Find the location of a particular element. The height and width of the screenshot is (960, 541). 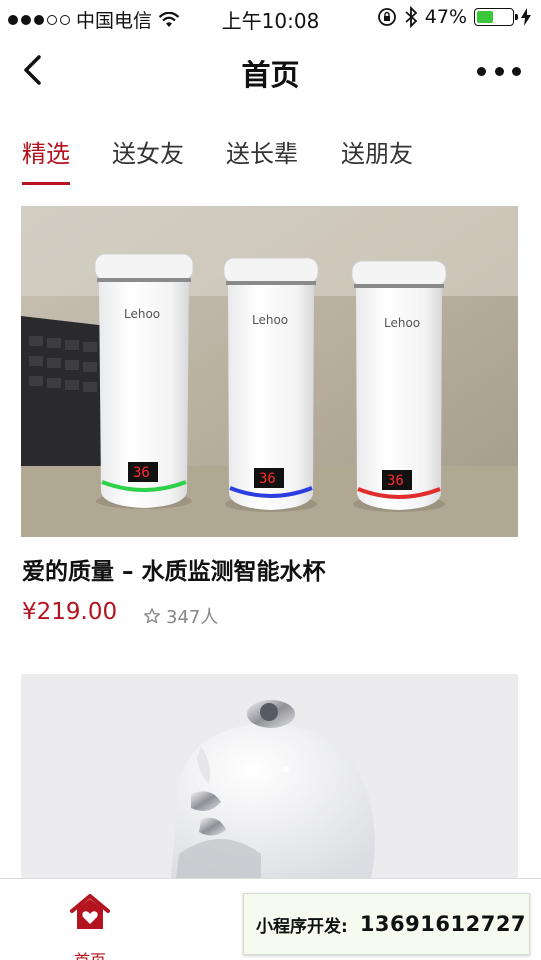

product-title: 爱的质量 – 水质监测智能水杯 is located at coordinates (174, 569).